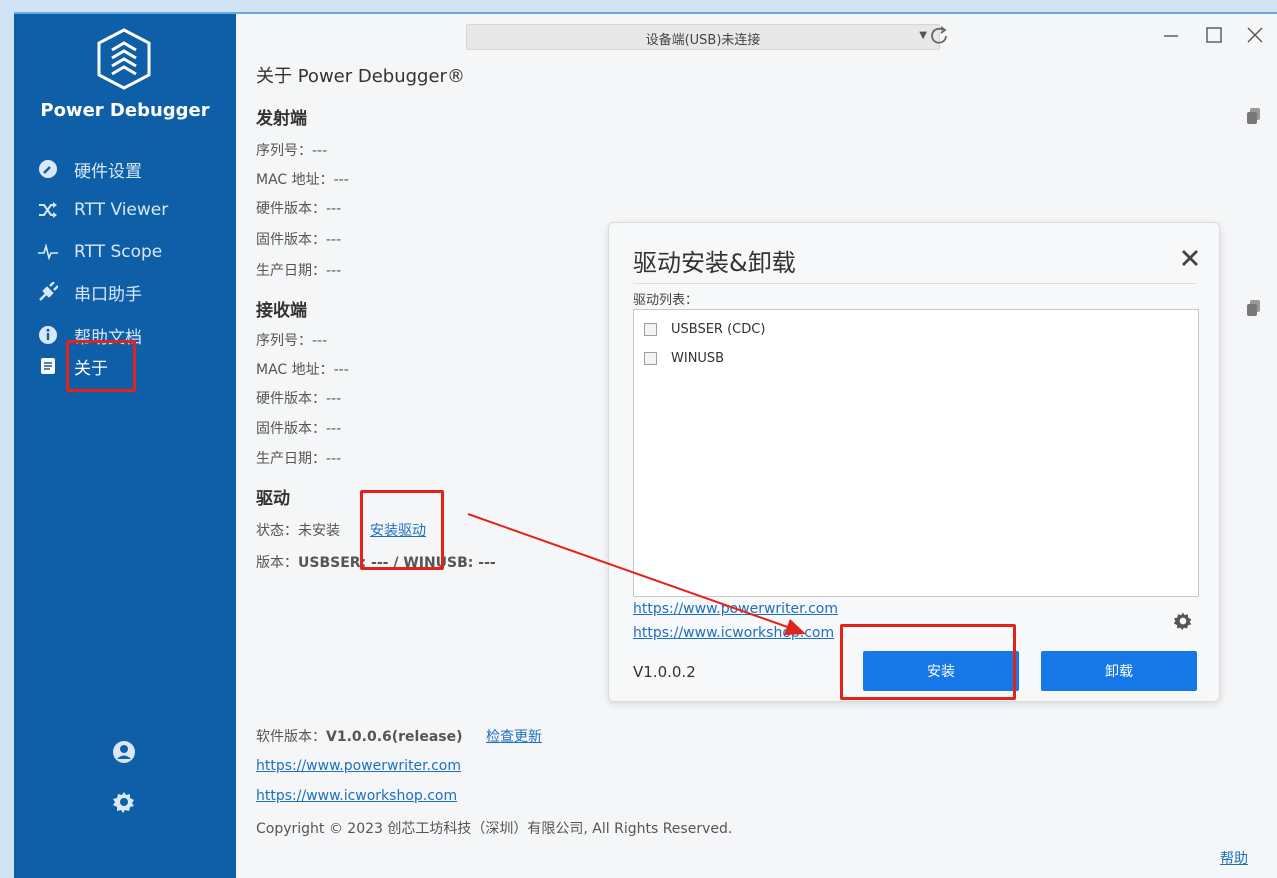 The height and width of the screenshot is (878, 1277). What do you see at coordinates (48, 366) in the screenshot?
I see `document-icon` at bounding box center [48, 366].